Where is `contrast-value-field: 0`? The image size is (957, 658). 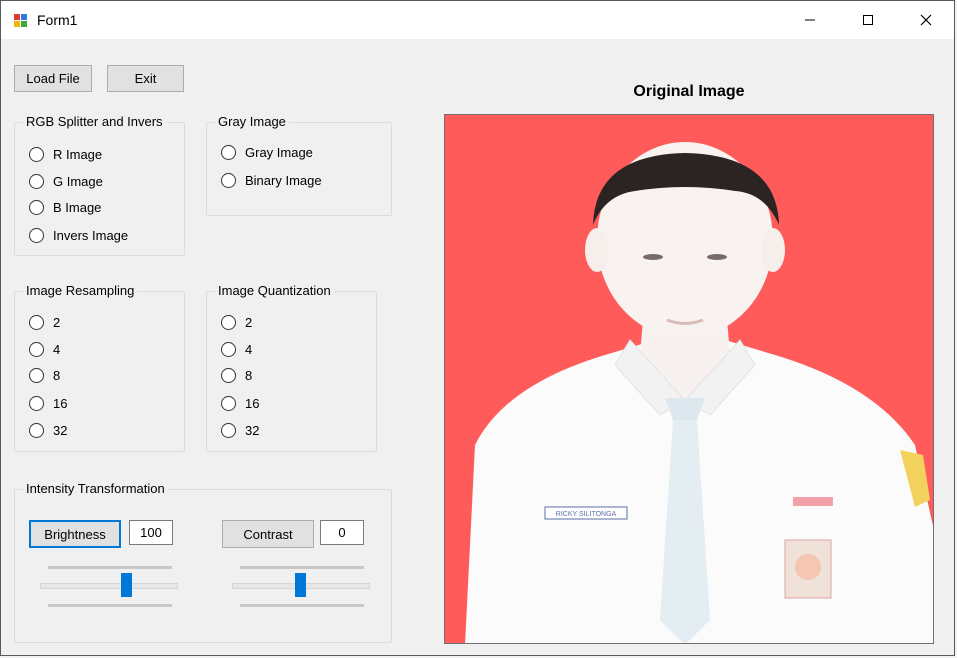 contrast-value-field: 0 is located at coordinates (342, 532).